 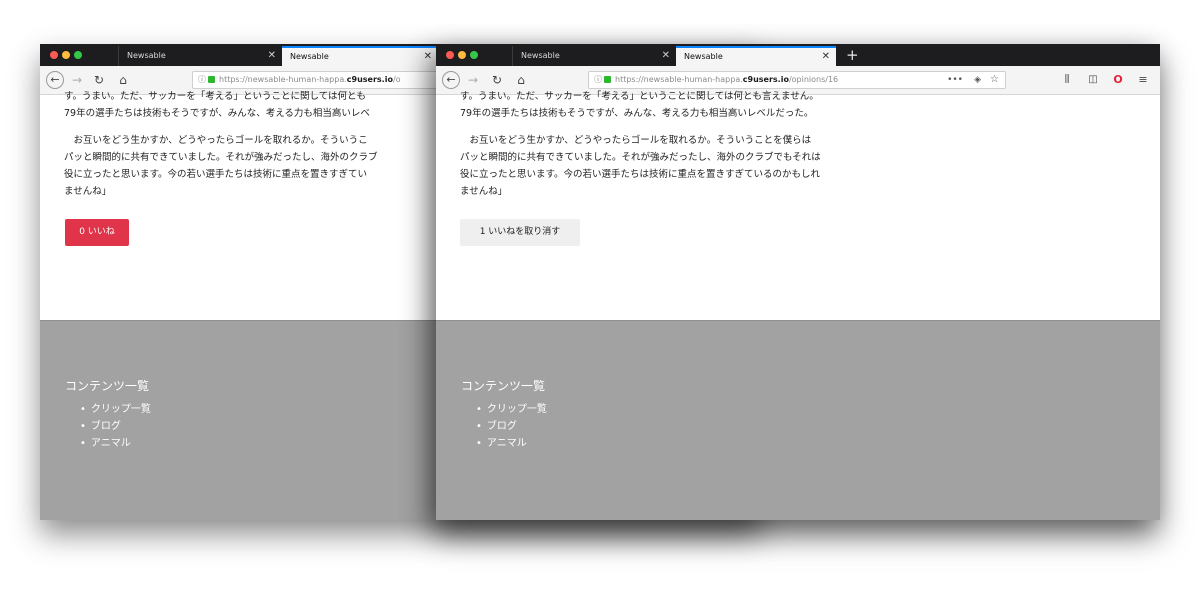 What do you see at coordinates (852, 55) in the screenshot?
I see `new-tab-button: +` at bounding box center [852, 55].